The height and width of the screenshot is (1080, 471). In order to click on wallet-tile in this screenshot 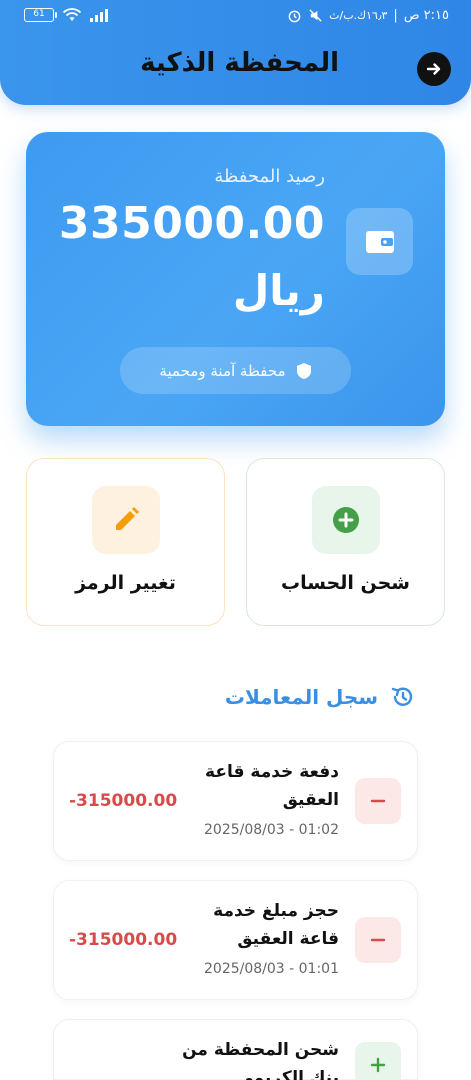, I will do `click(379, 241)`.